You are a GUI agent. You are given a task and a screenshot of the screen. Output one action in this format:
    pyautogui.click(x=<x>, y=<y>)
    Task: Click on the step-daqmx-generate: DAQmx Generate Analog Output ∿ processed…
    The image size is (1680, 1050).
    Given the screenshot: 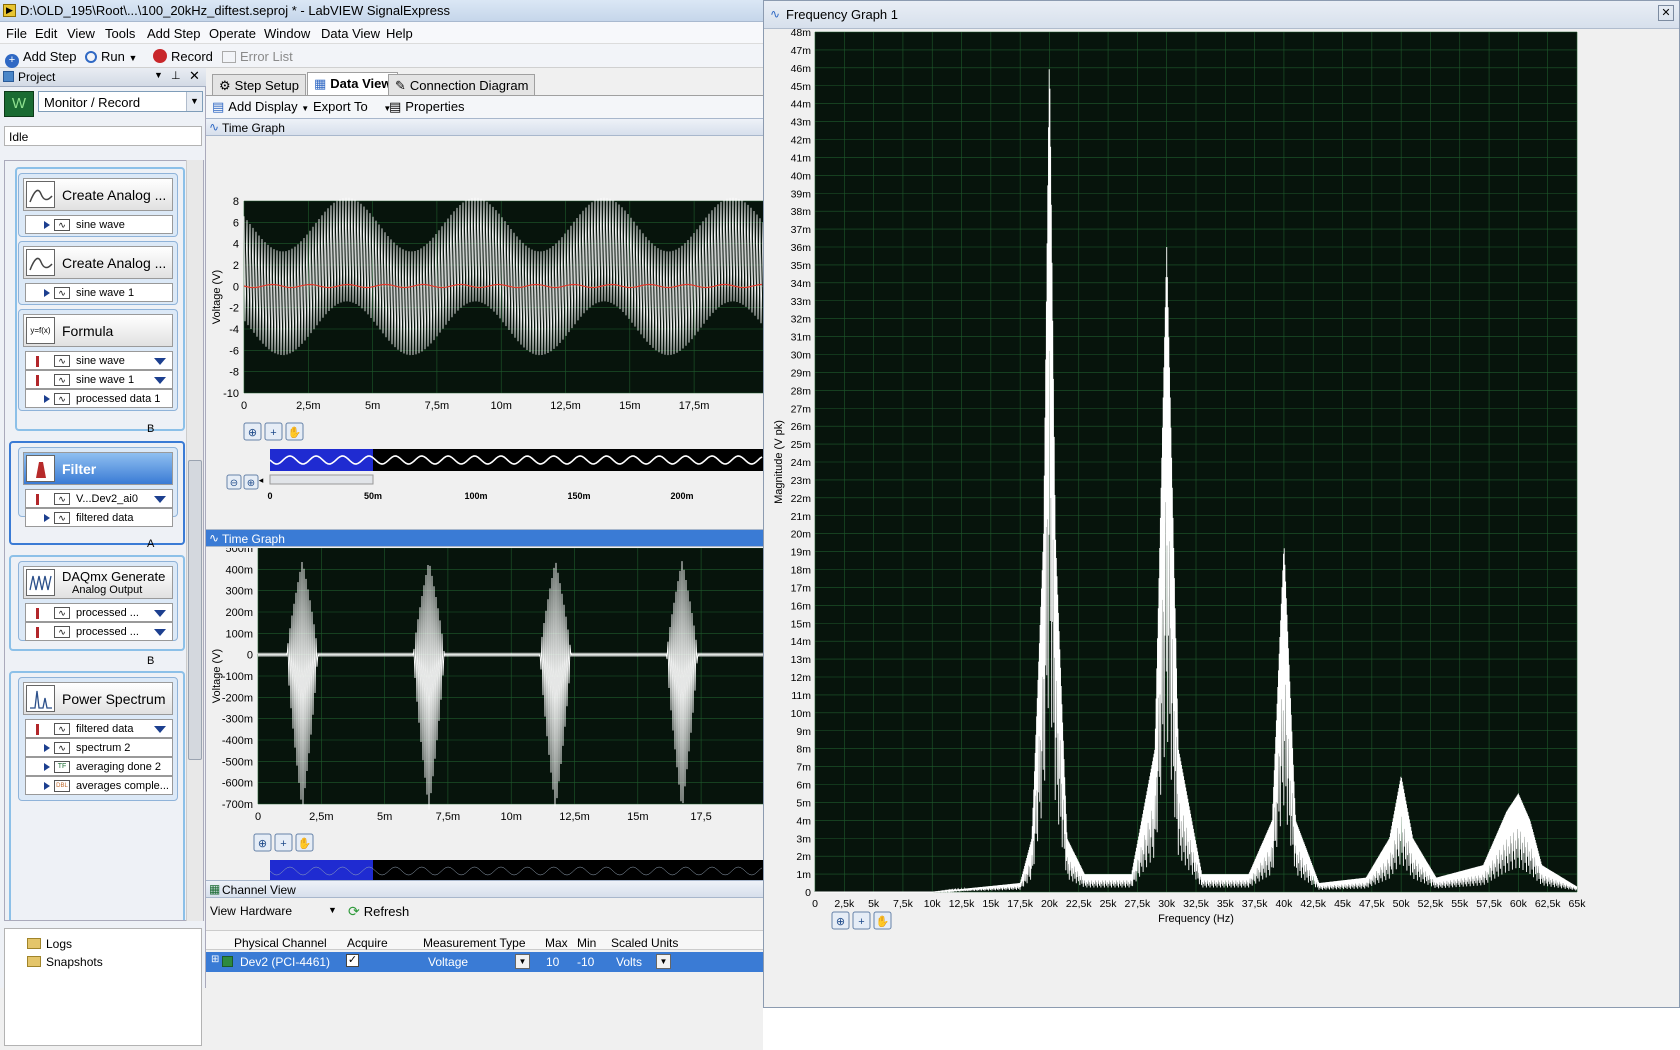 What is the action you would take?
    pyautogui.click(x=98, y=601)
    